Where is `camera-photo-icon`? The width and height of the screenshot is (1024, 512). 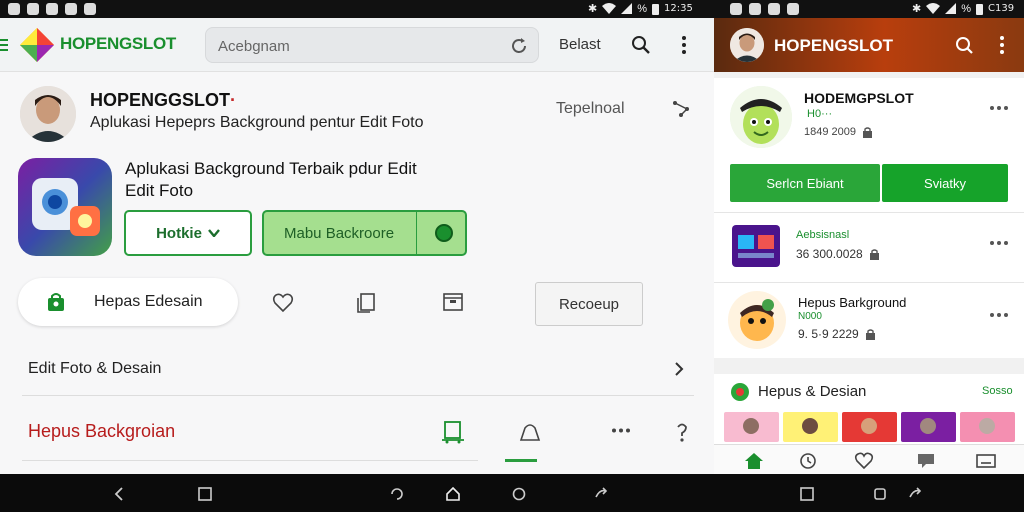 camera-photo-icon is located at coordinates (65, 207).